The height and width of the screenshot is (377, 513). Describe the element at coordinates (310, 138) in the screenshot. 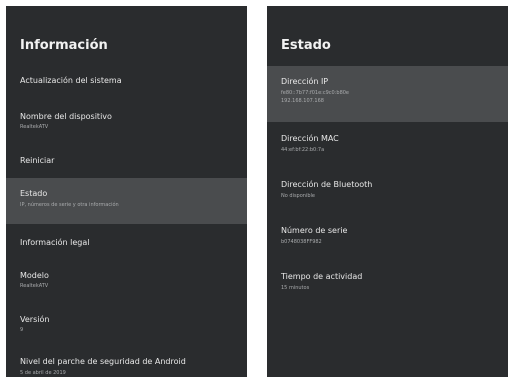

I see `status-item-label: Dirección MAC` at that location.